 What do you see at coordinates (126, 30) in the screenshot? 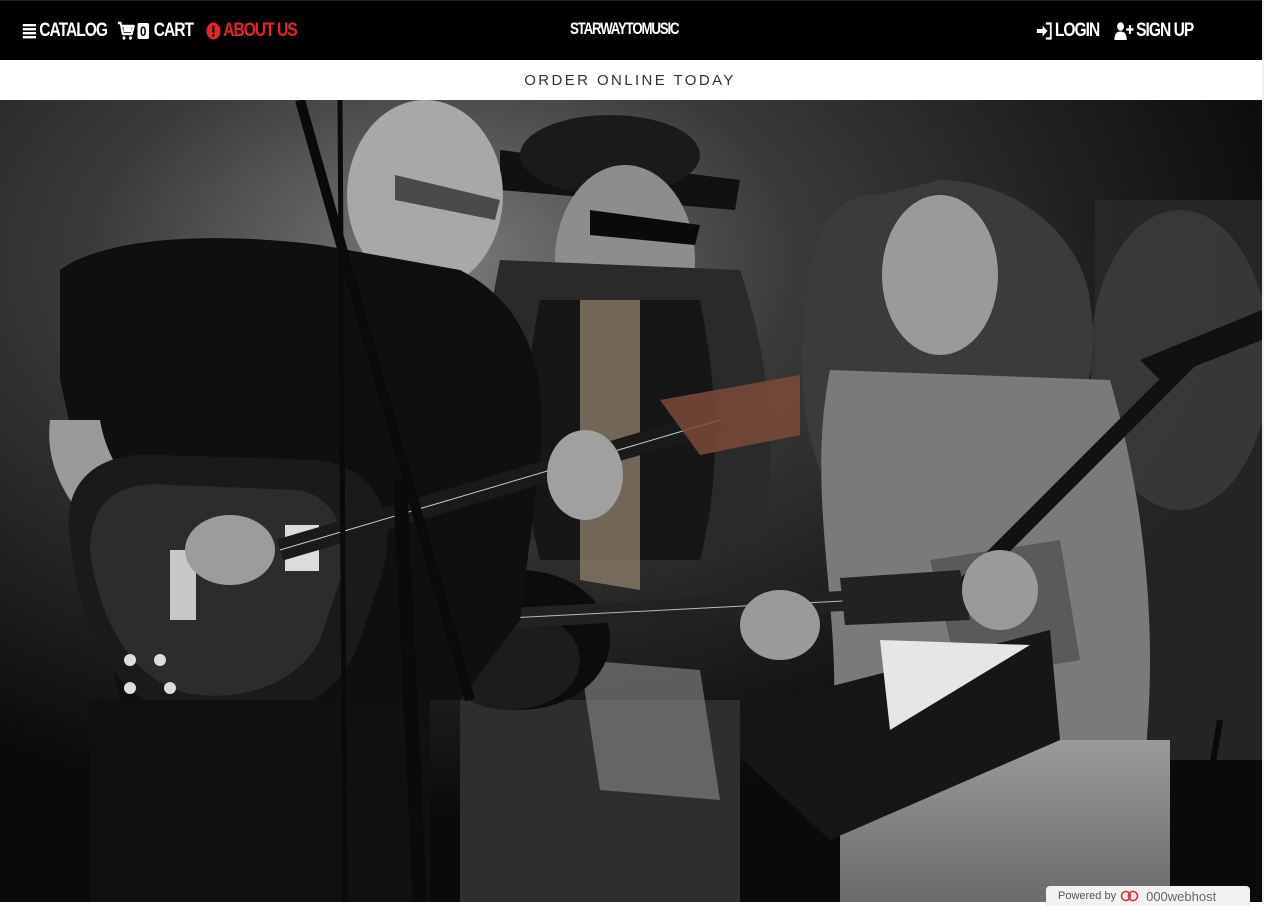
I see `cart-icon` at bounding box center [126, 30].